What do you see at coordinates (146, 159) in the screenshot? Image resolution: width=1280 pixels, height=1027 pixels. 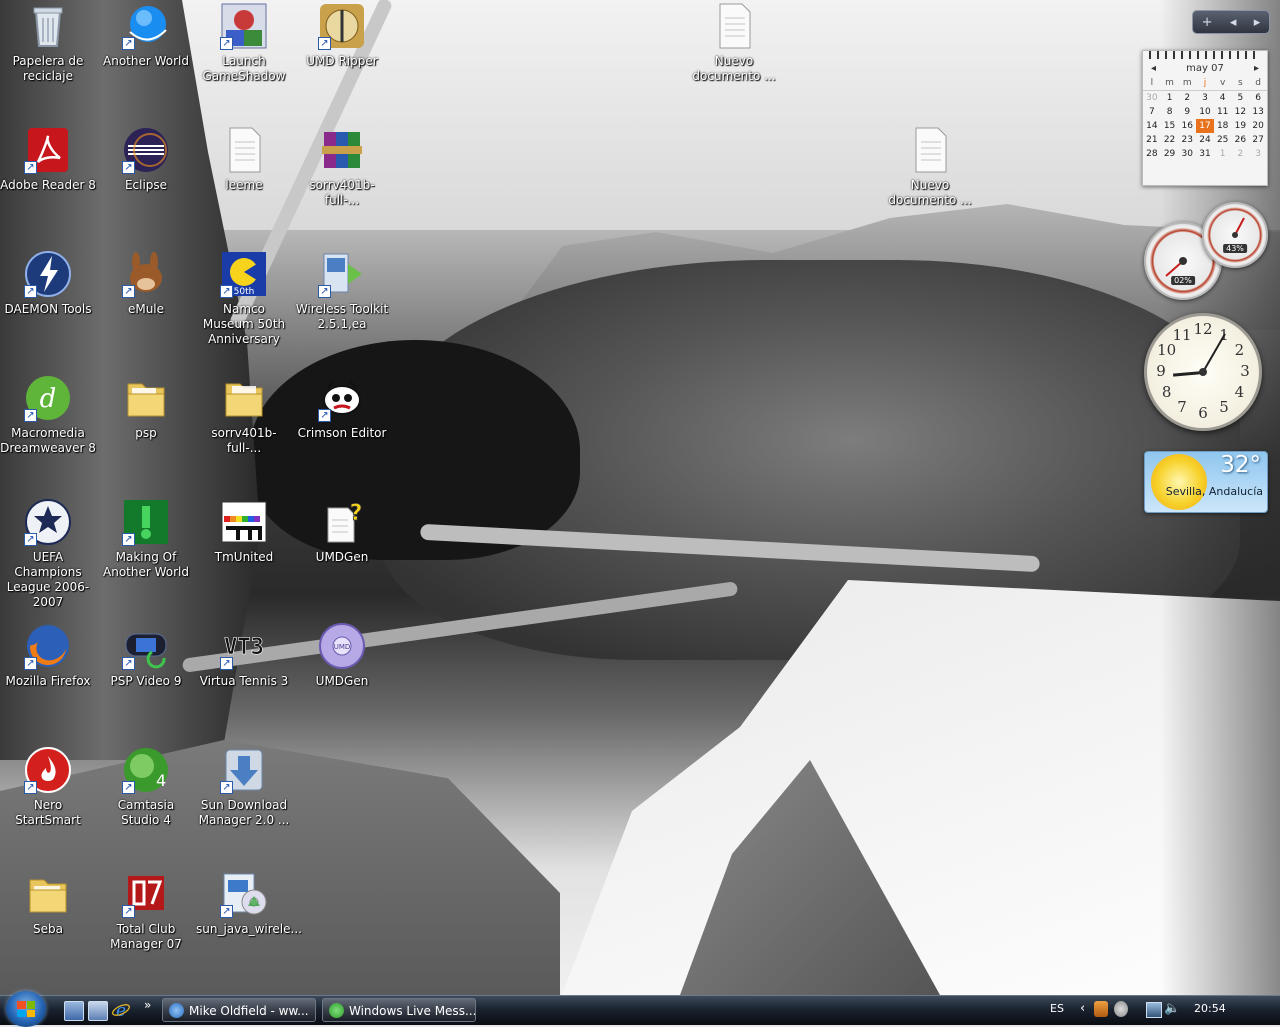 I see `desktop-icon-eclipse: ↗ Eclipse` at bounding box center [146, 159].